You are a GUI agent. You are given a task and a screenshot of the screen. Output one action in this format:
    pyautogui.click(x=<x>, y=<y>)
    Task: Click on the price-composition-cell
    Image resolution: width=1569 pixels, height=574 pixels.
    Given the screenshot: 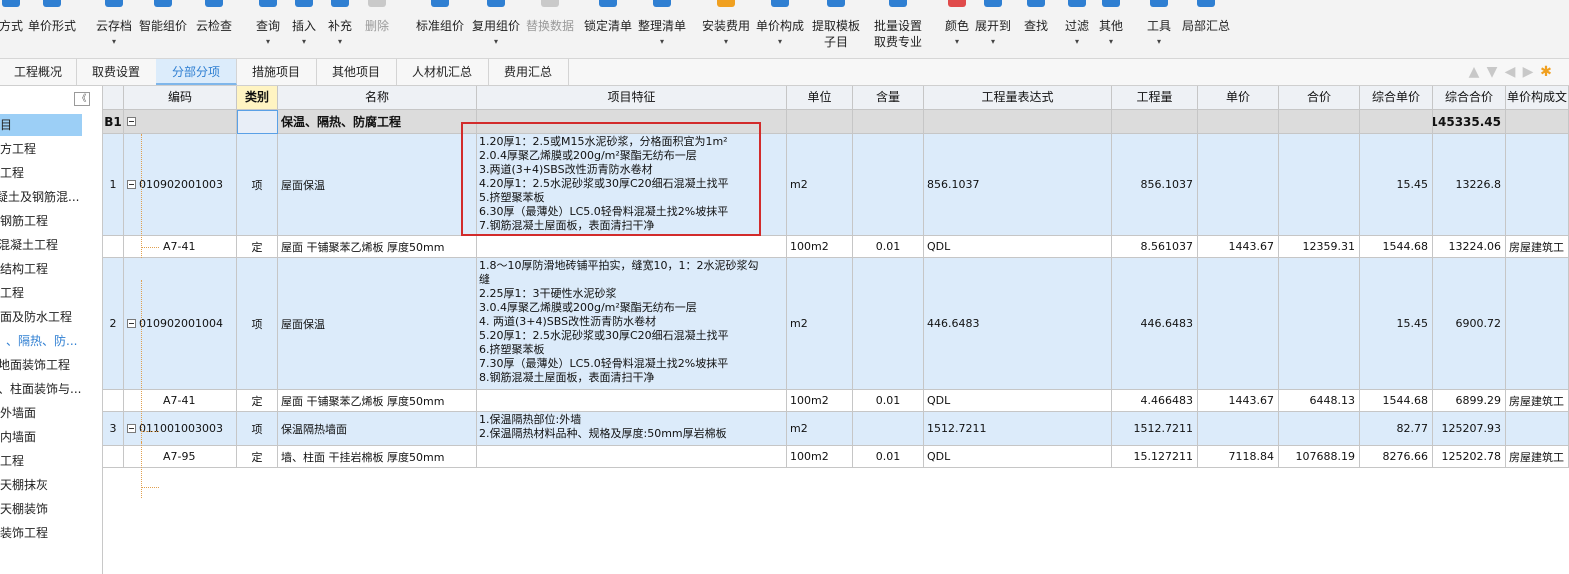 What is the action you would take?
    pyautogui.click(x=1537, y=185)
    